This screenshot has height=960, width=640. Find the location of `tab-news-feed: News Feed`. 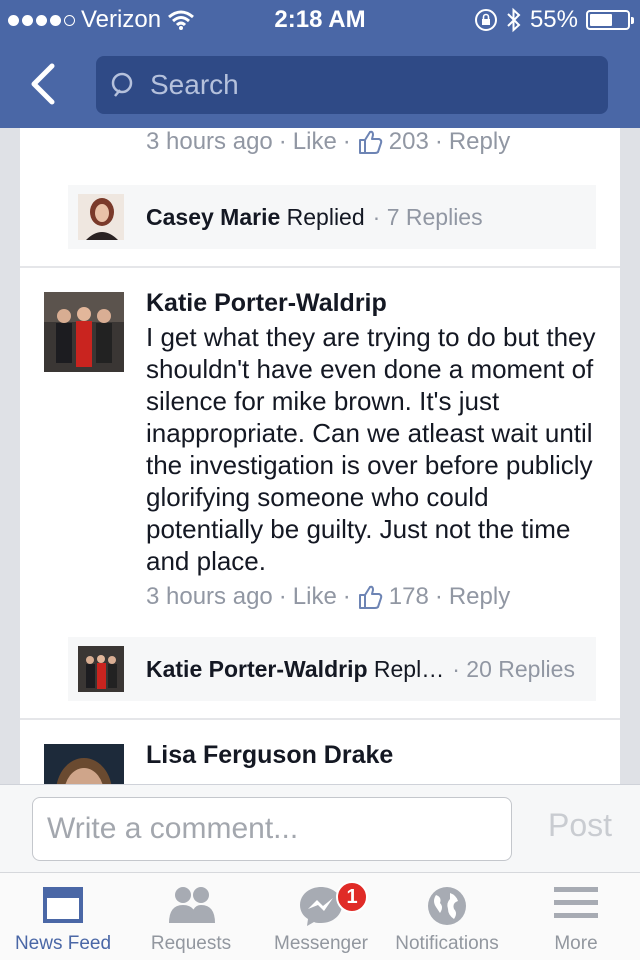

tab-news-feed: News Feed is located at coordinates (63, 916).